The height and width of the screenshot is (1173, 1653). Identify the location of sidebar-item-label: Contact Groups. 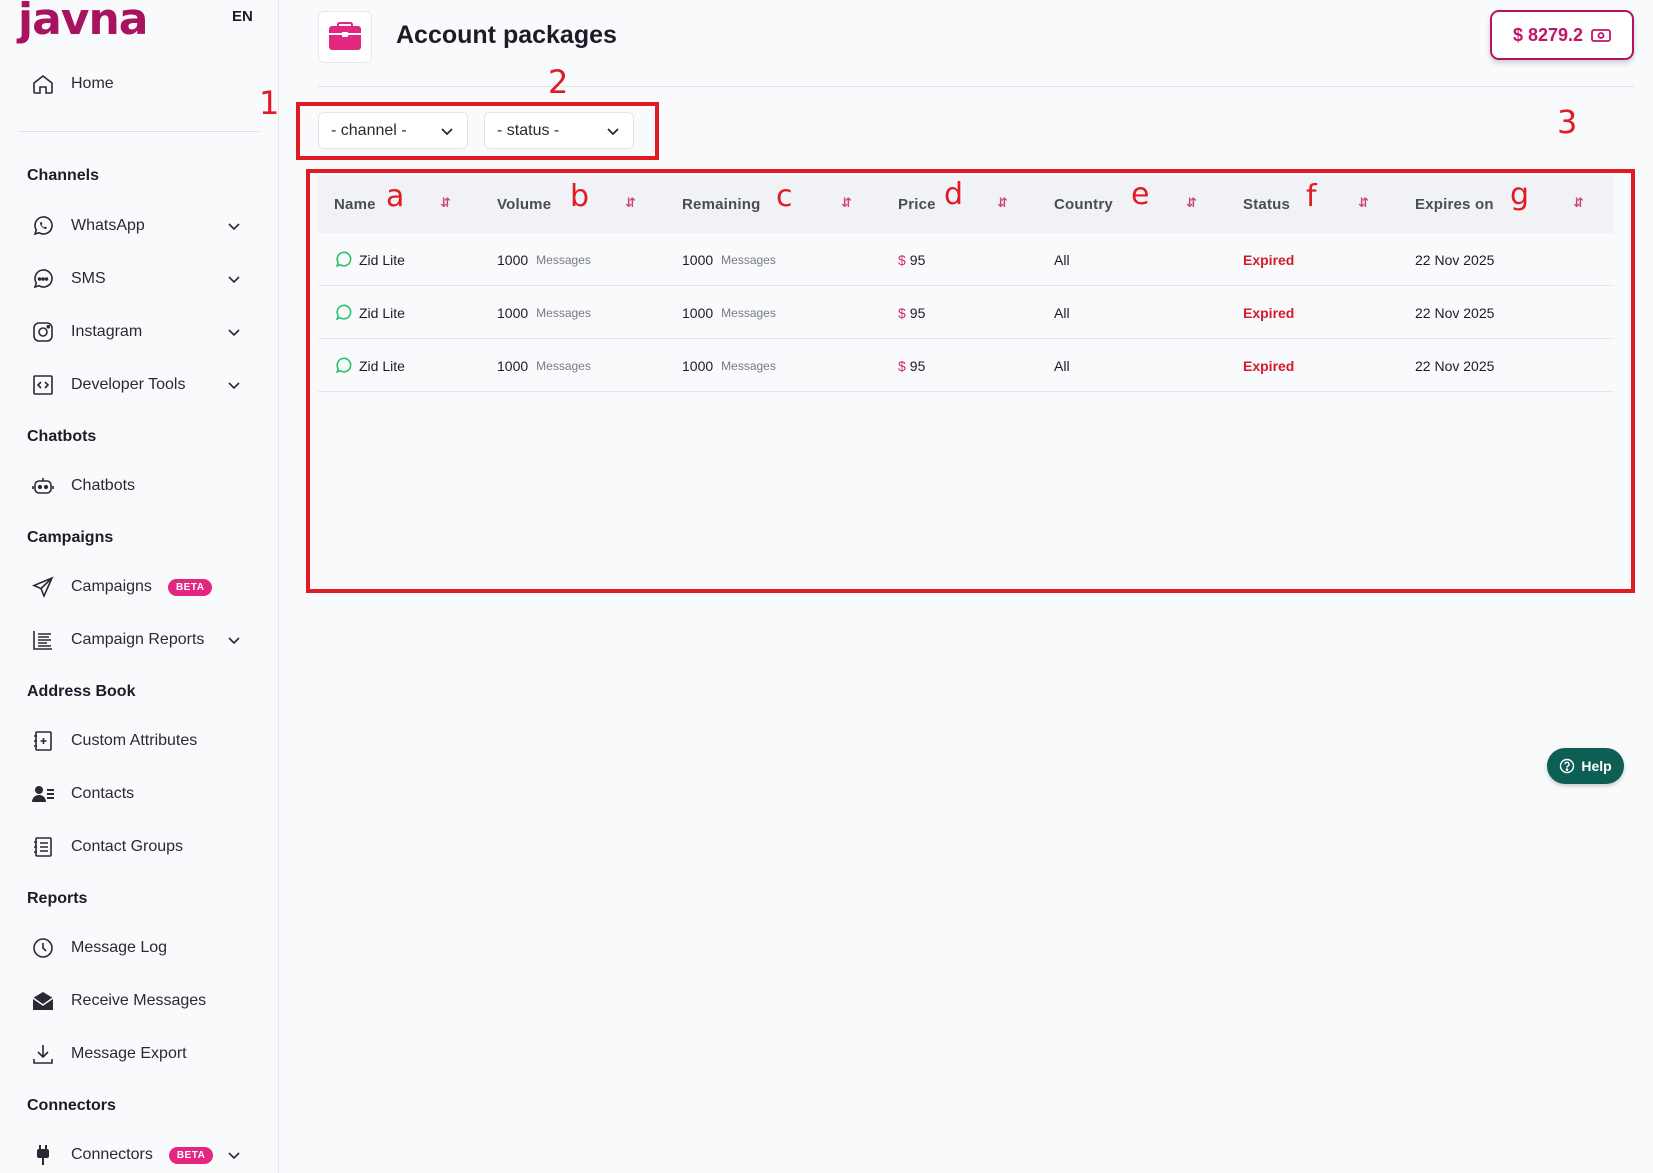
(127, 846).